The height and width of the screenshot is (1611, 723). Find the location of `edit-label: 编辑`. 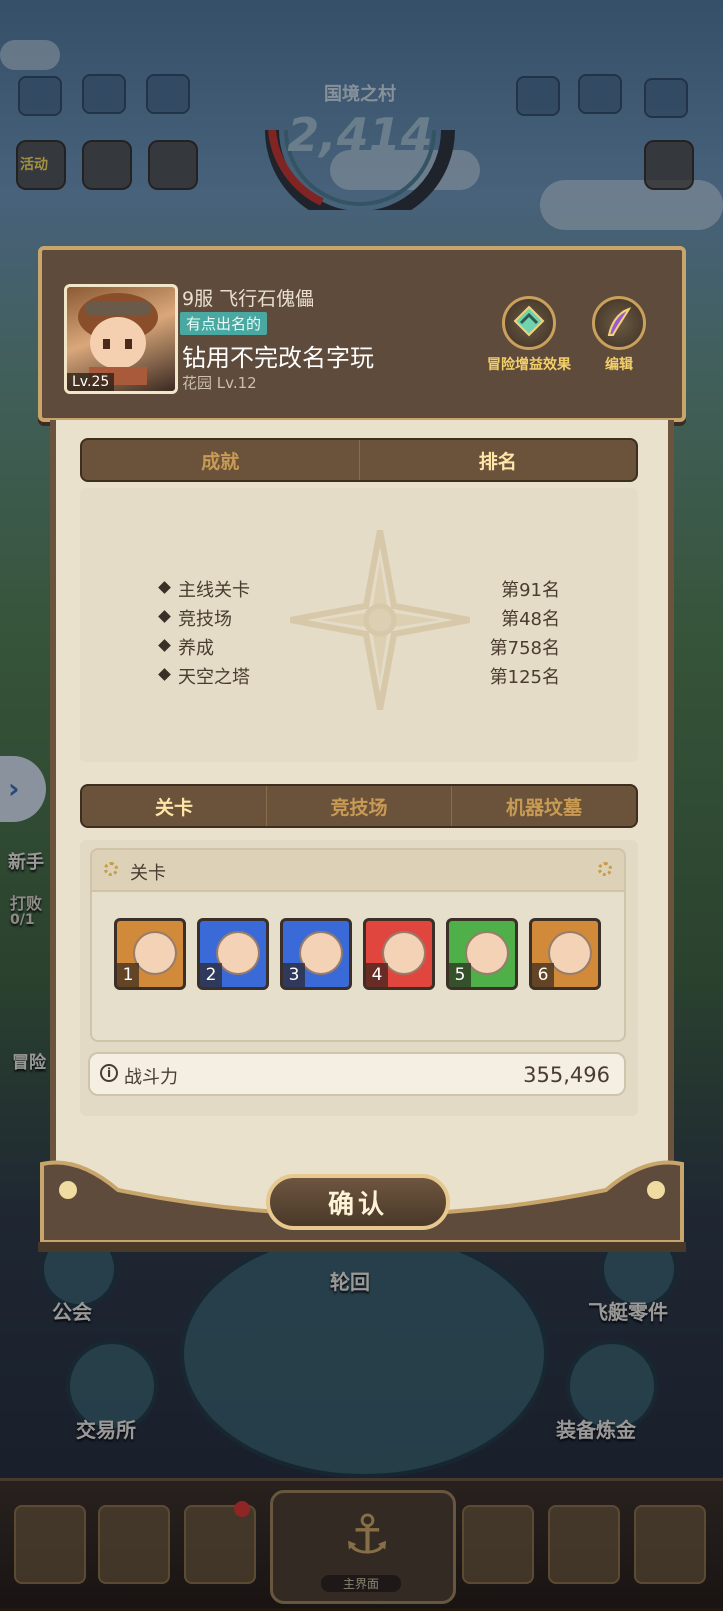

edit-label: 编辑 is located at coordinates (619, 365).